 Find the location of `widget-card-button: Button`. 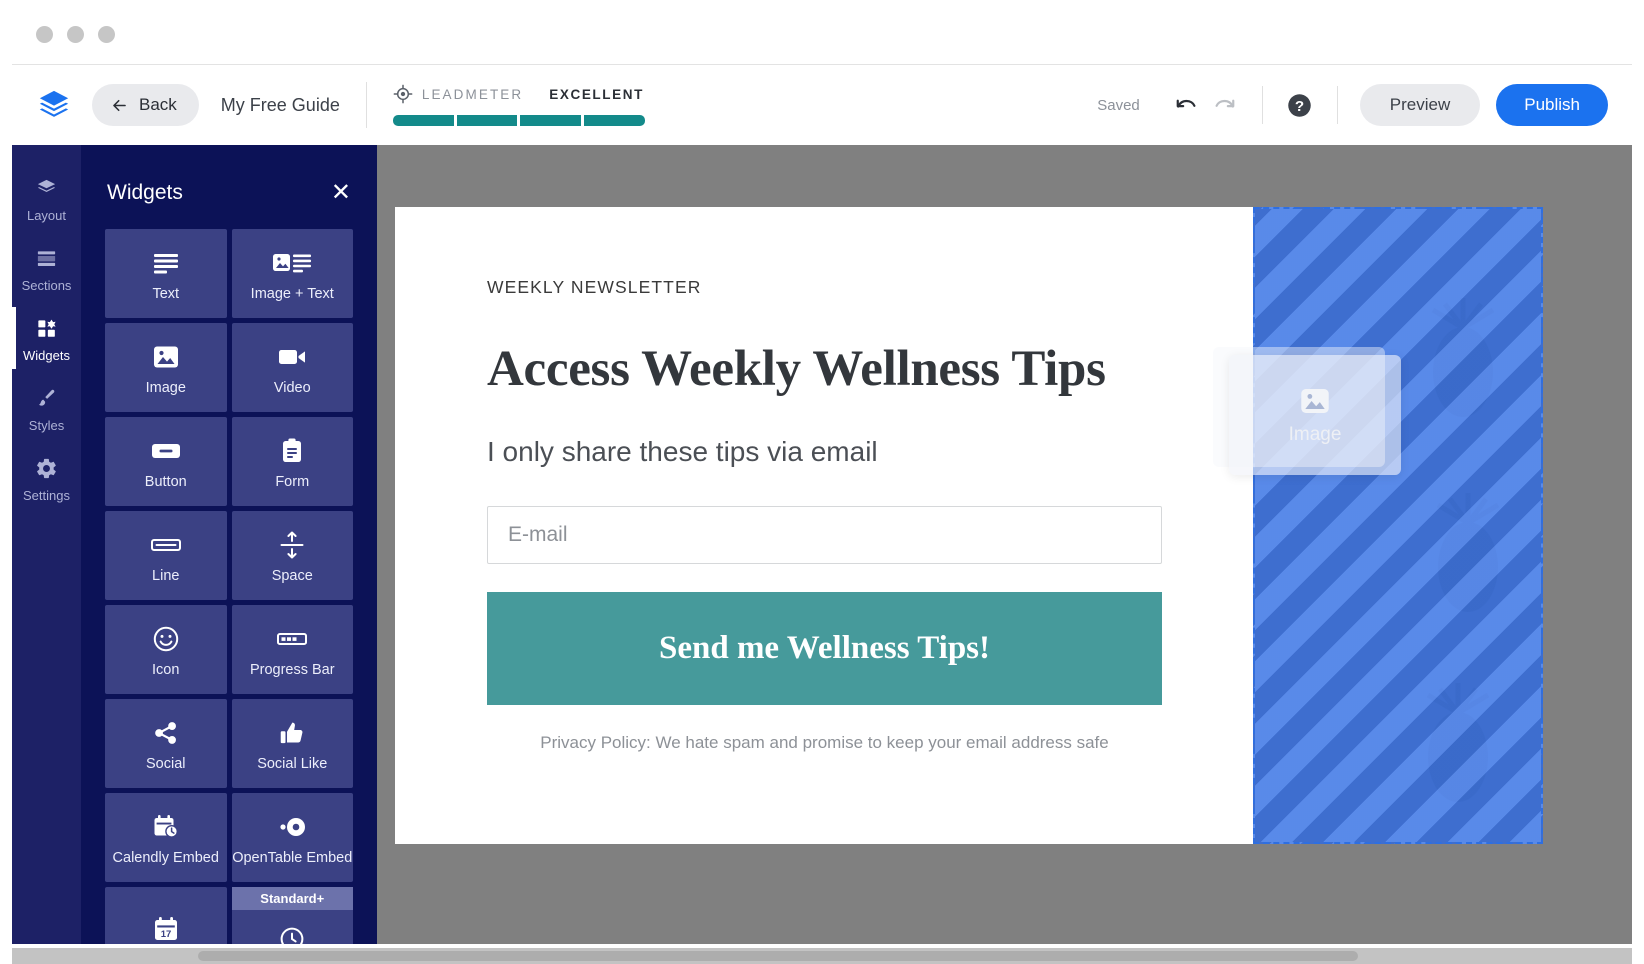

widget-card-button: Button is located at coordinates (166, 461).